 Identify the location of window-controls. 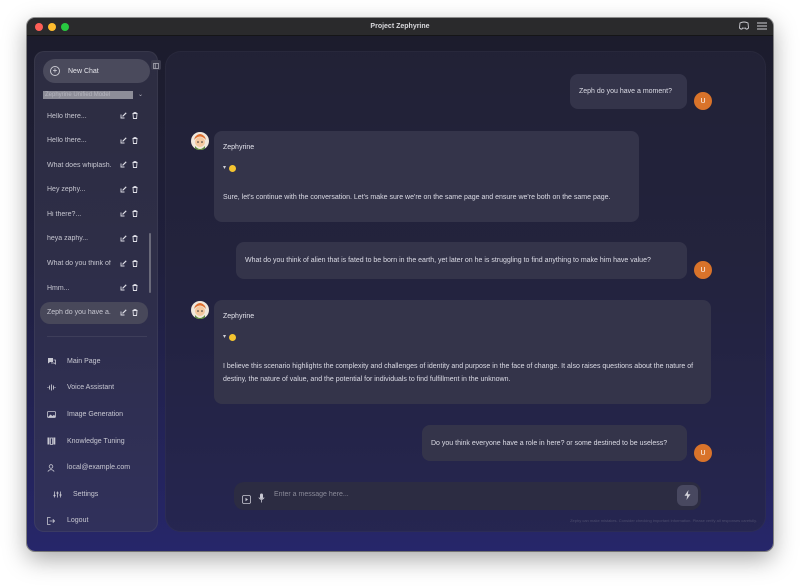
(52, 27).